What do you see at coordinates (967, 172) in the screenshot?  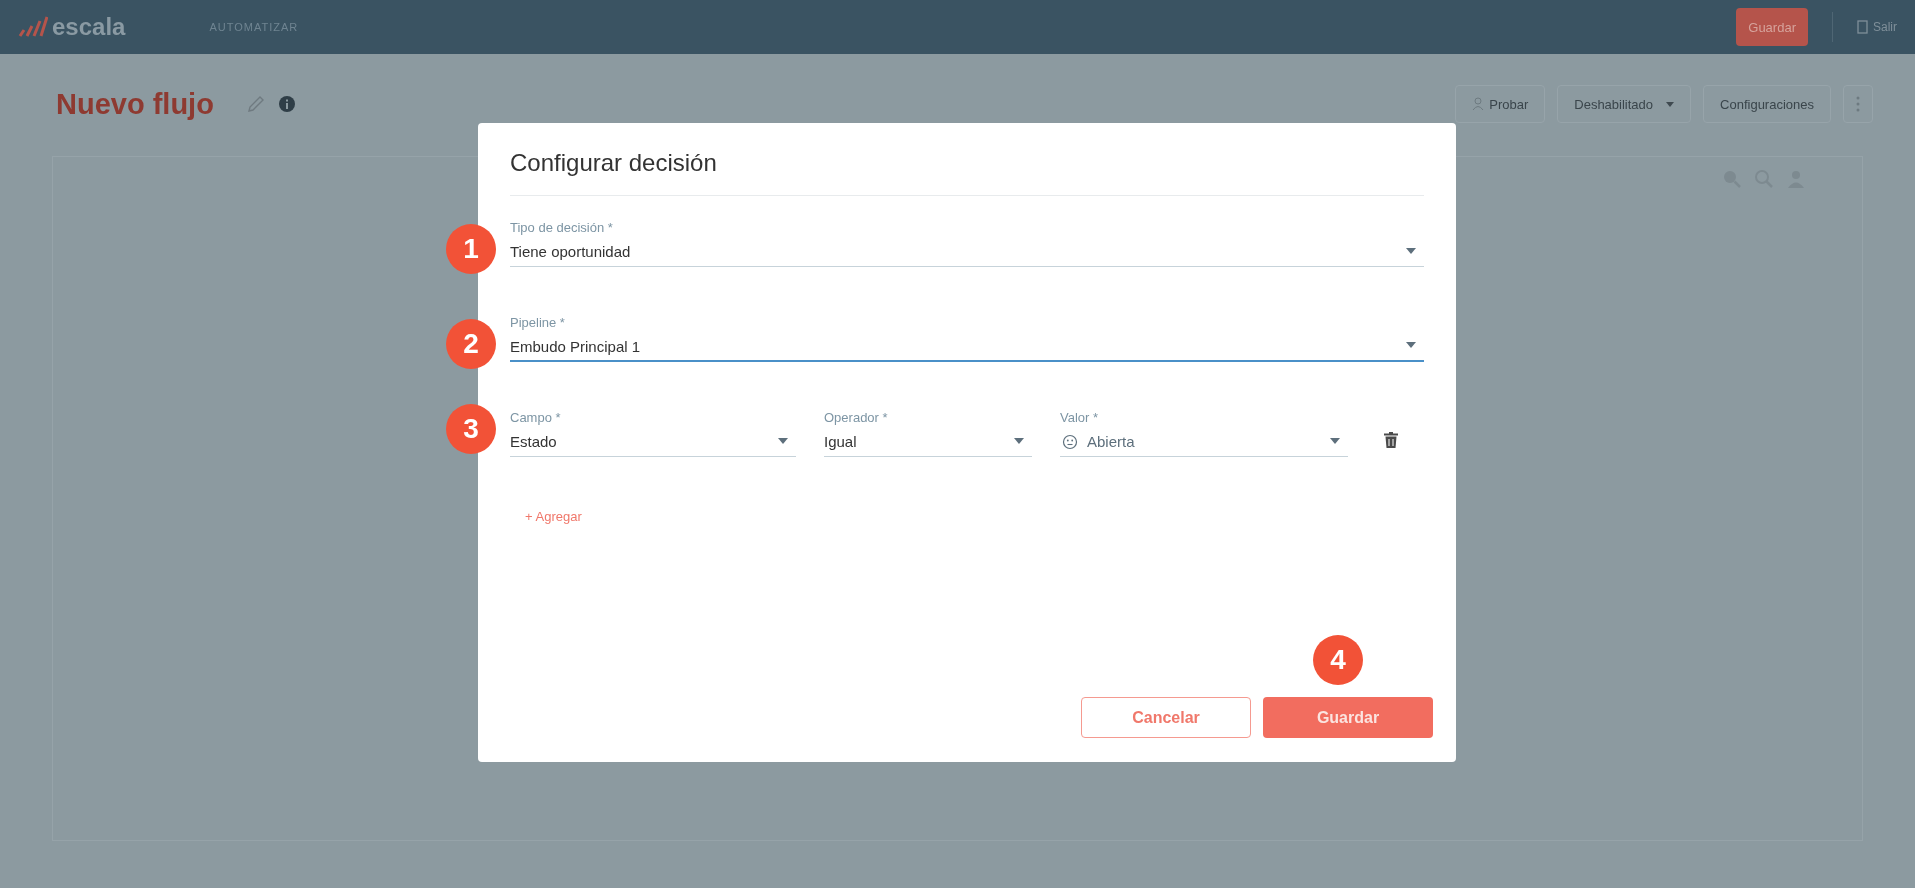 I see `dialog-title: Configurar decisión` at bounding box center [967, 172].